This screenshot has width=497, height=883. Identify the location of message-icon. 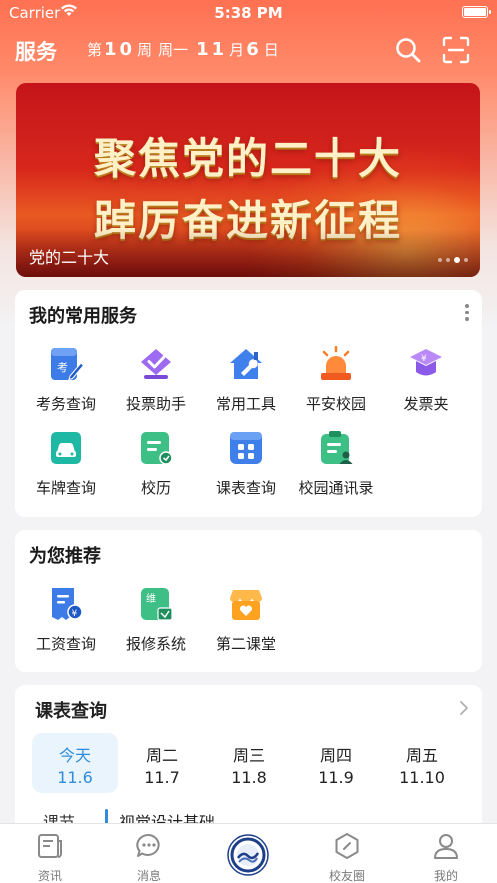
(148, 845).